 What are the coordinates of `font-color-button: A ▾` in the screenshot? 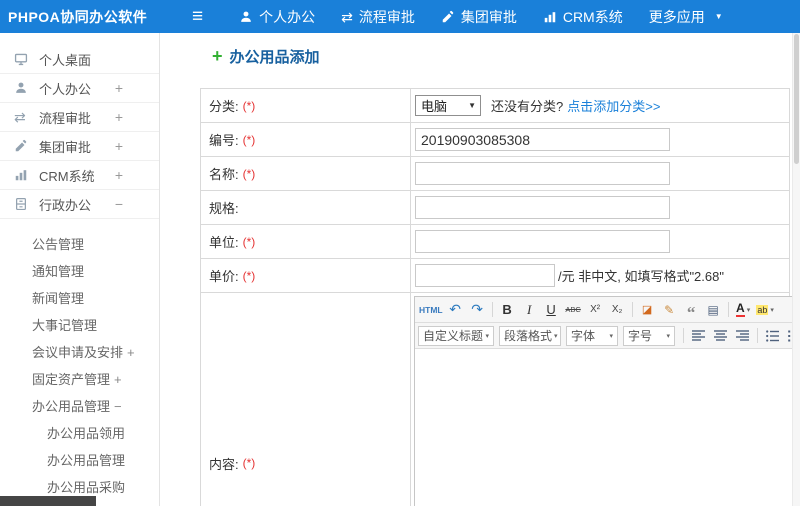 It's located at (743, 309).